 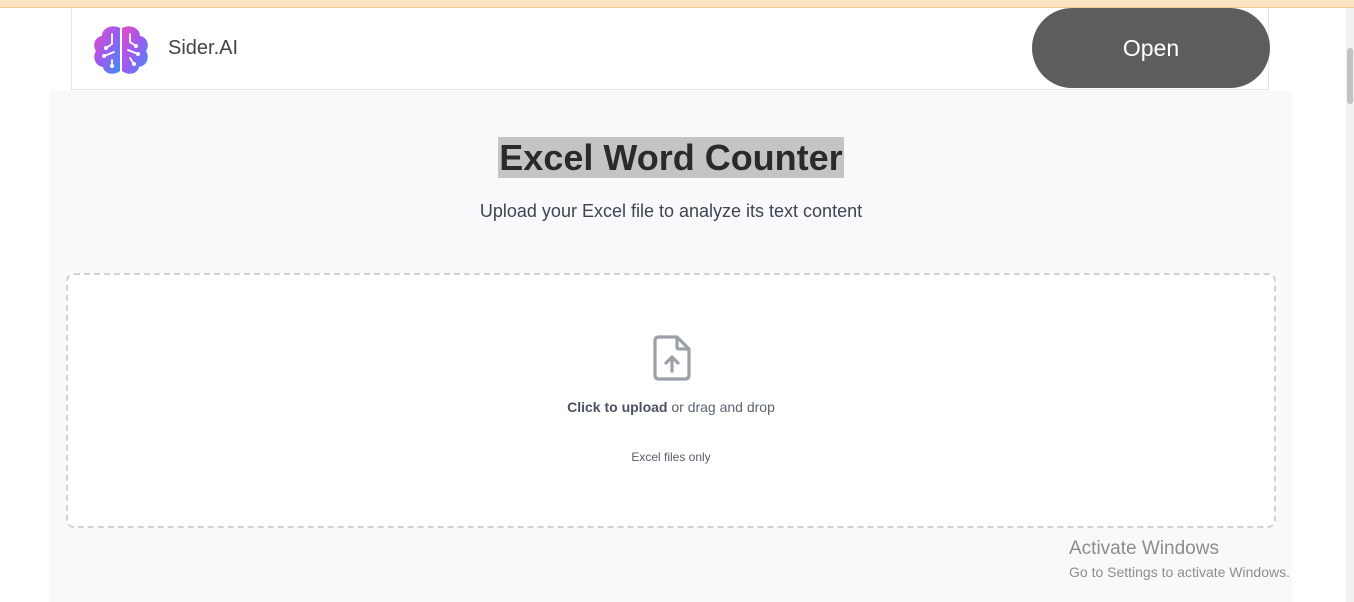 What do you see at coordinates (671, 457) in the screenshot?
I see `file-type-hint: Excel files only` at bounding box center [671, 457].